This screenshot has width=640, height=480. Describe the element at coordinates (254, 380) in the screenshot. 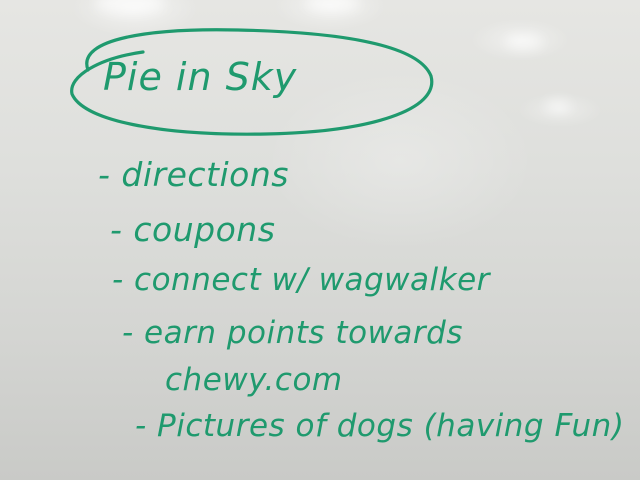

I see `list-item-continuation: chewy.com` at that location.